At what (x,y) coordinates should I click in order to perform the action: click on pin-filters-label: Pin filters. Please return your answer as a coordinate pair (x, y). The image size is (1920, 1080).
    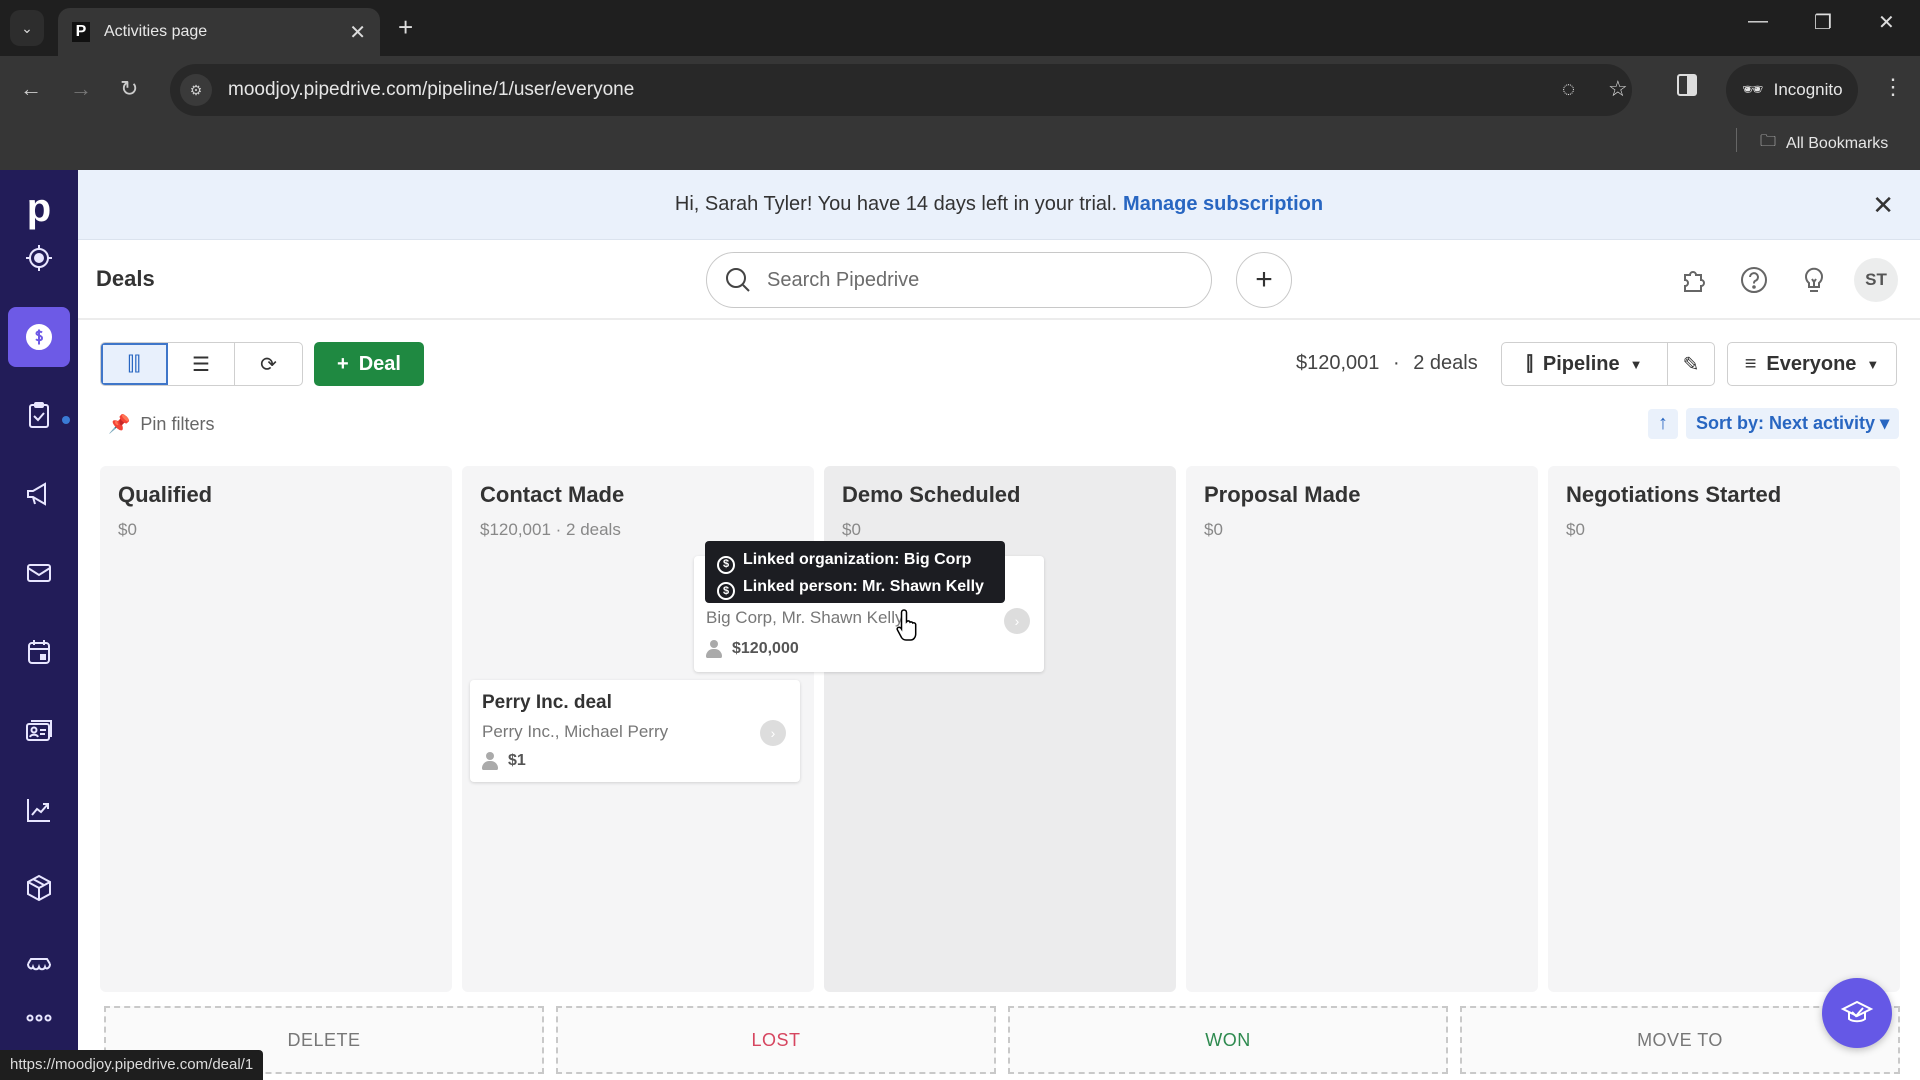
    Looking at the image, I should click on (177, 424).